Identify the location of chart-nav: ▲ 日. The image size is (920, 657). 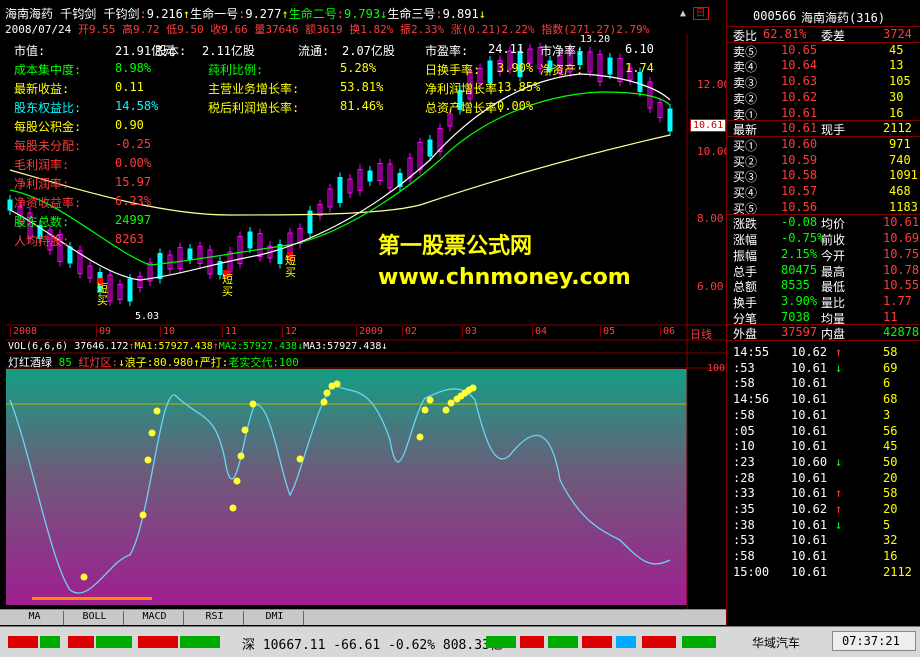
(700, 12).